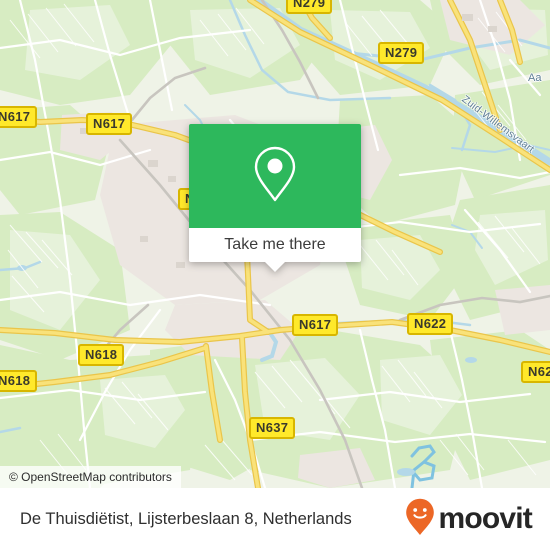 This screenshot has width=550, height=550. I want to click on road-shield-n618-west-edge: N618, so click(19, 381).